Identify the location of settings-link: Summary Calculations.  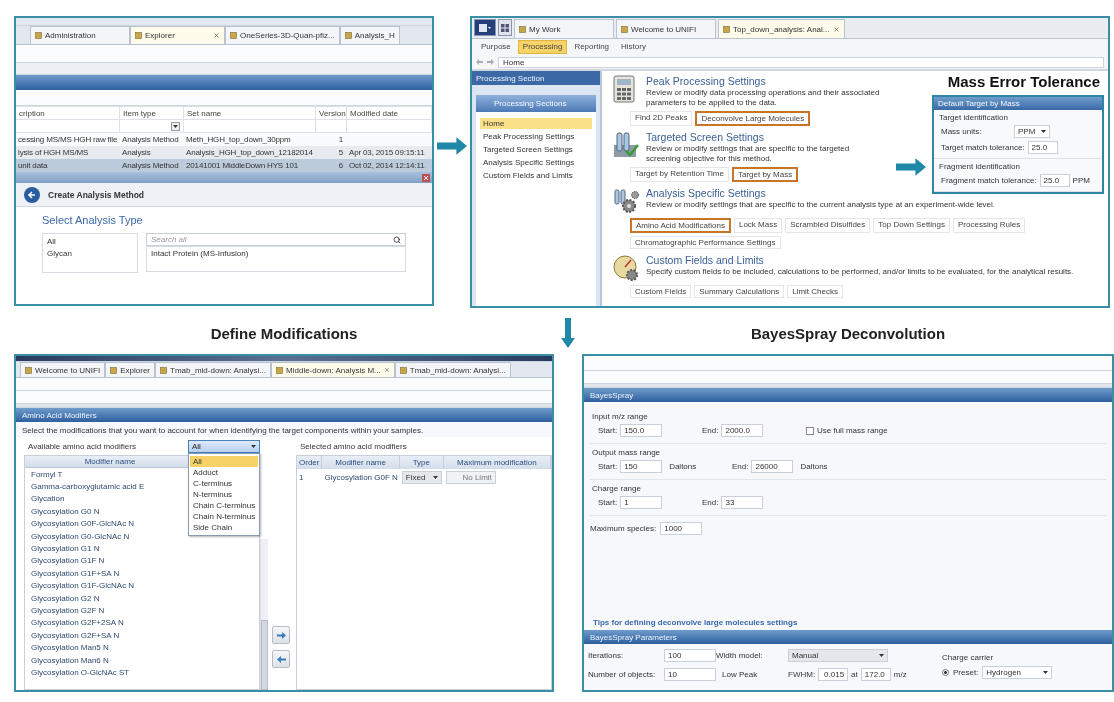
(739, 291).